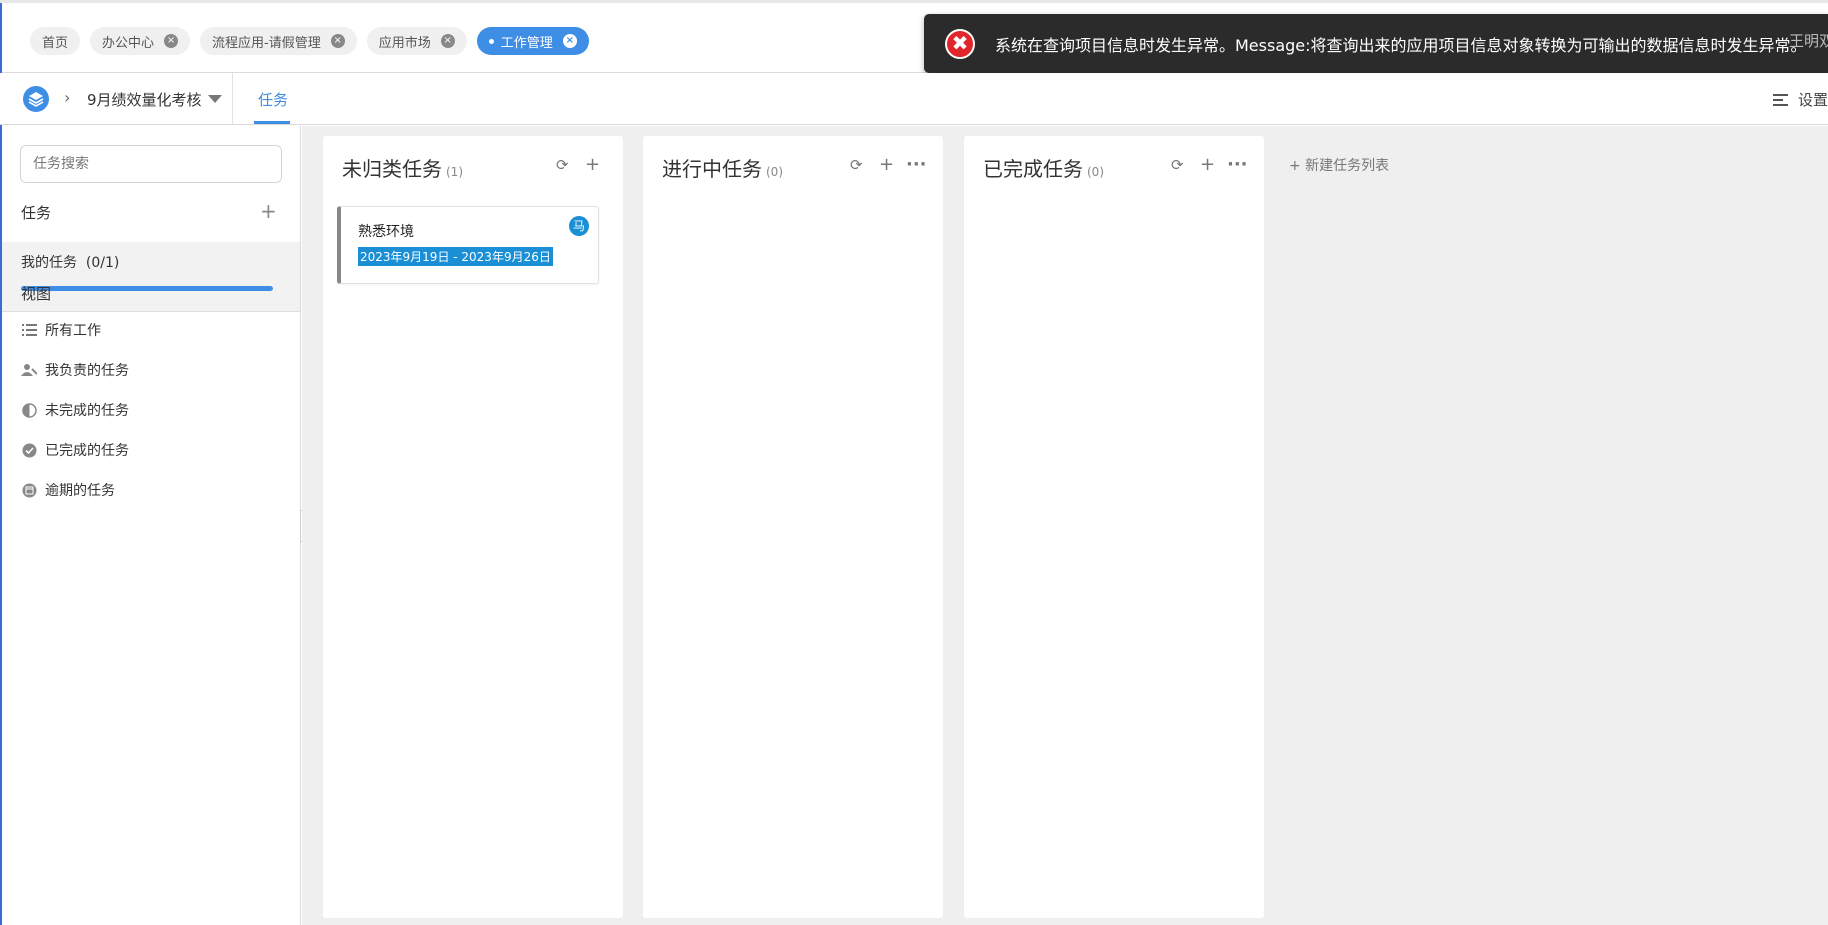  I want to click on check-circle-icon, so click(29, 450).